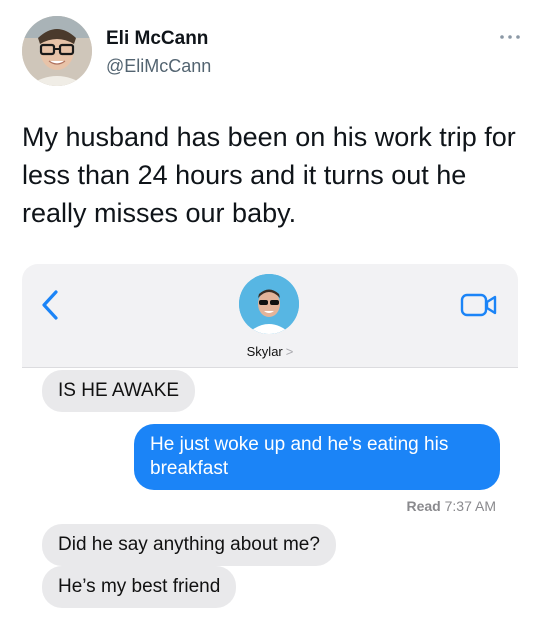 The image size is (540, 636). I want to click on author-handle: @EliMcCann, so click(158, 66).